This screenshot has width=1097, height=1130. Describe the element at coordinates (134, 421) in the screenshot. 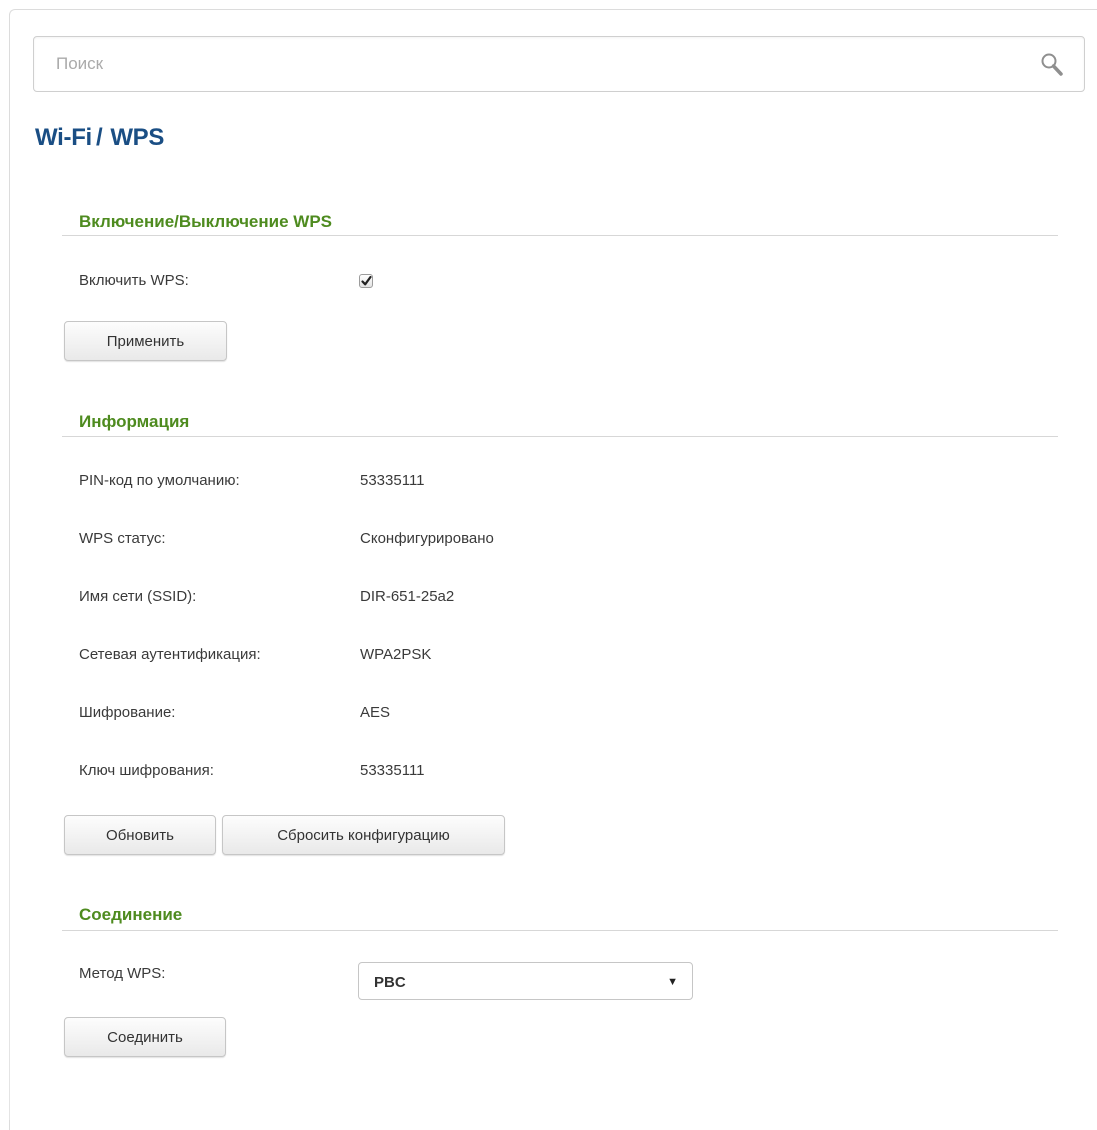

I see `section-title-info: Информация` at that location.